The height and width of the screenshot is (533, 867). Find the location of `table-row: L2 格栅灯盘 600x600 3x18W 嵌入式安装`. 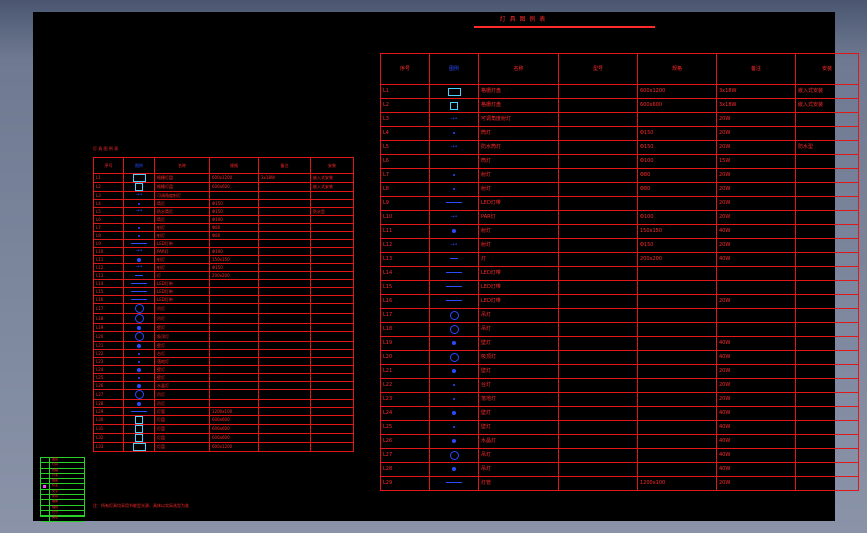

table-row: L2 格栅灯盘 600x600 3x18W 嵌入式安装 is located at coordinates (619, 105).